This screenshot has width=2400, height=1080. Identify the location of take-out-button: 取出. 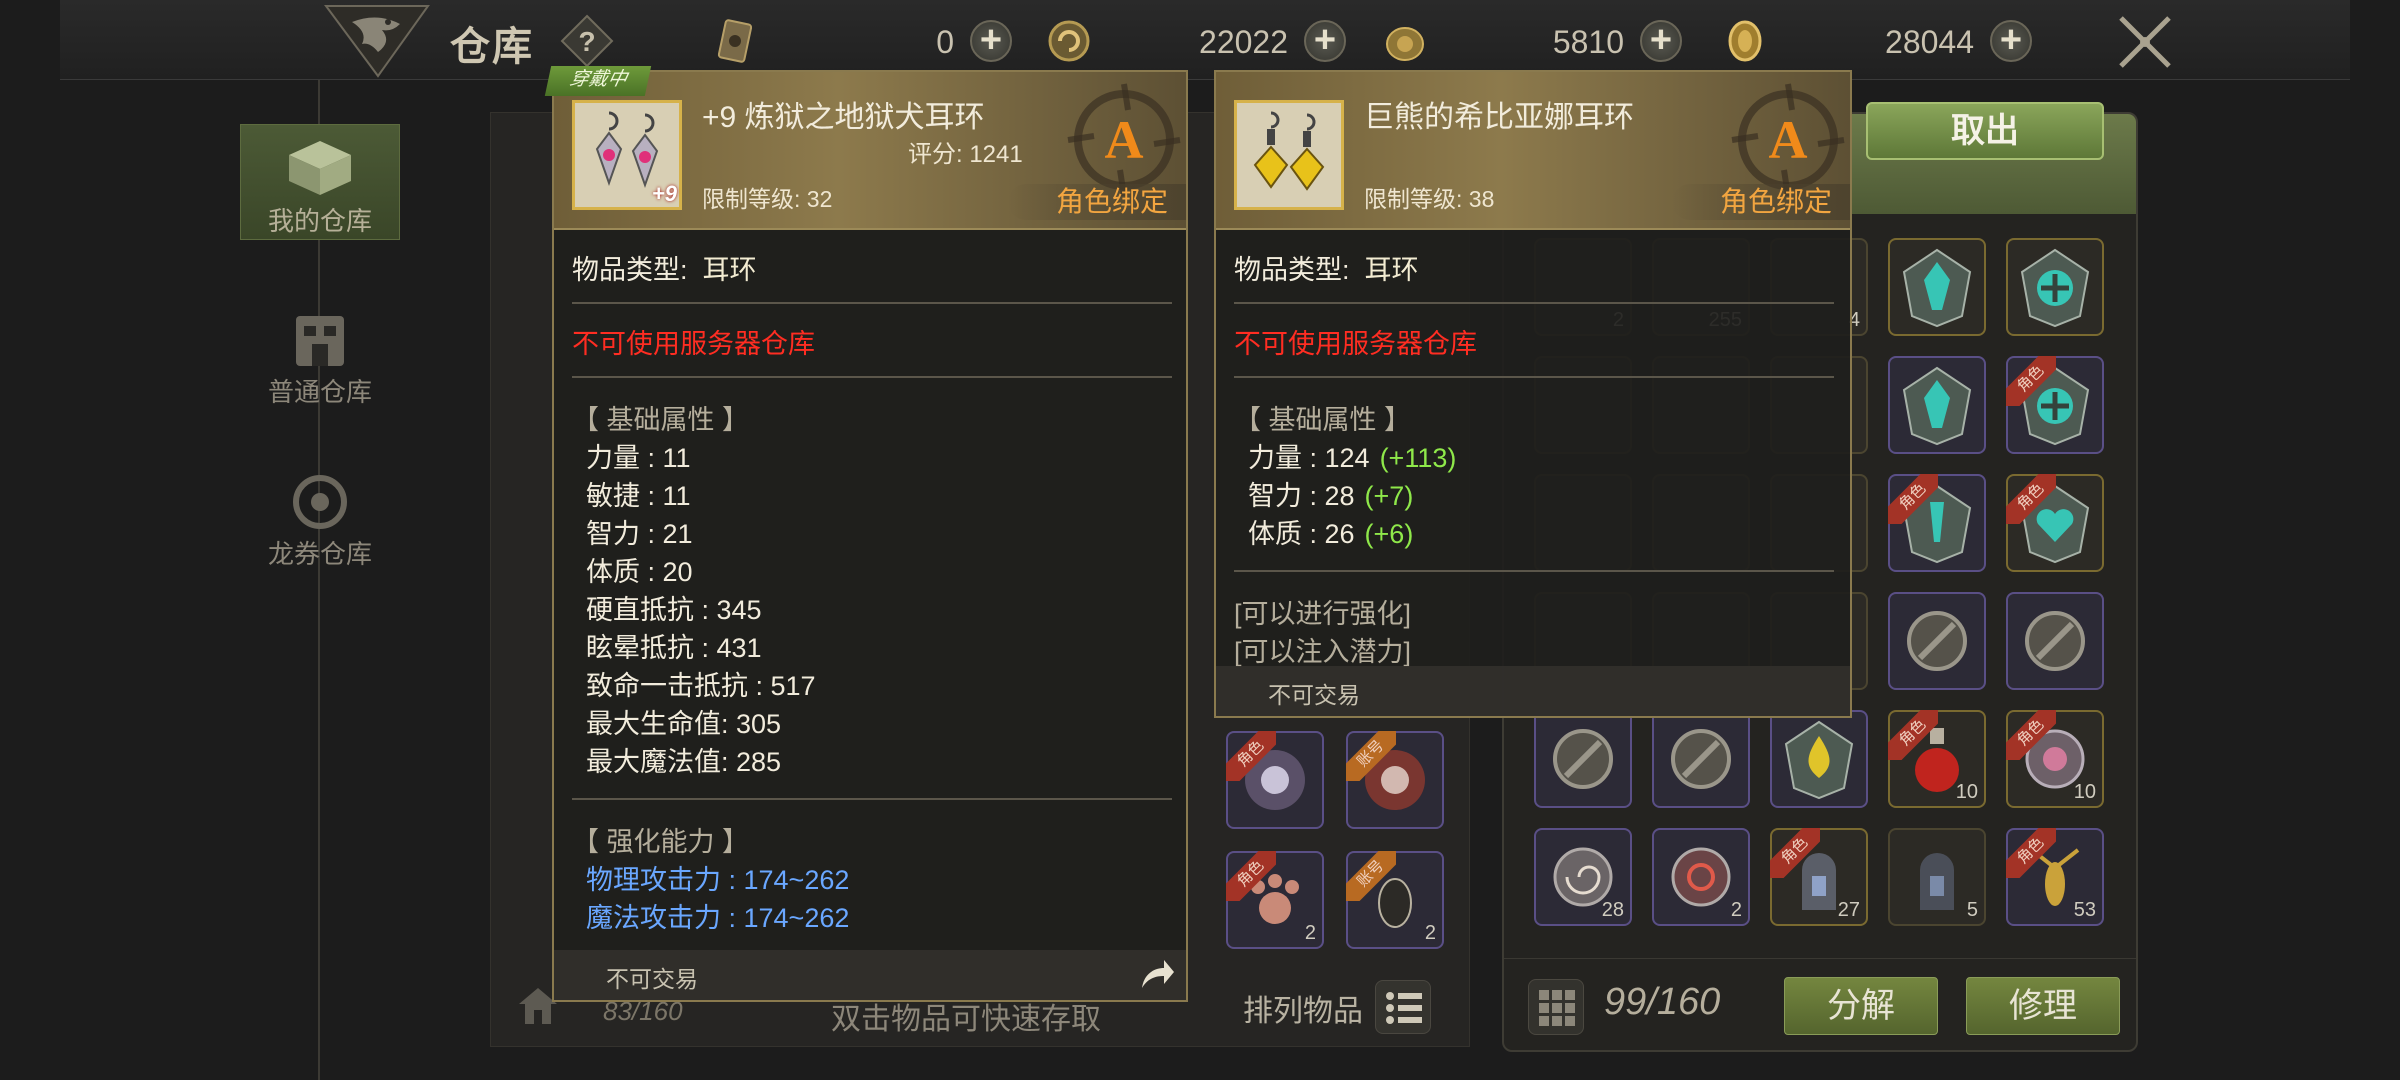
(1985, 131).